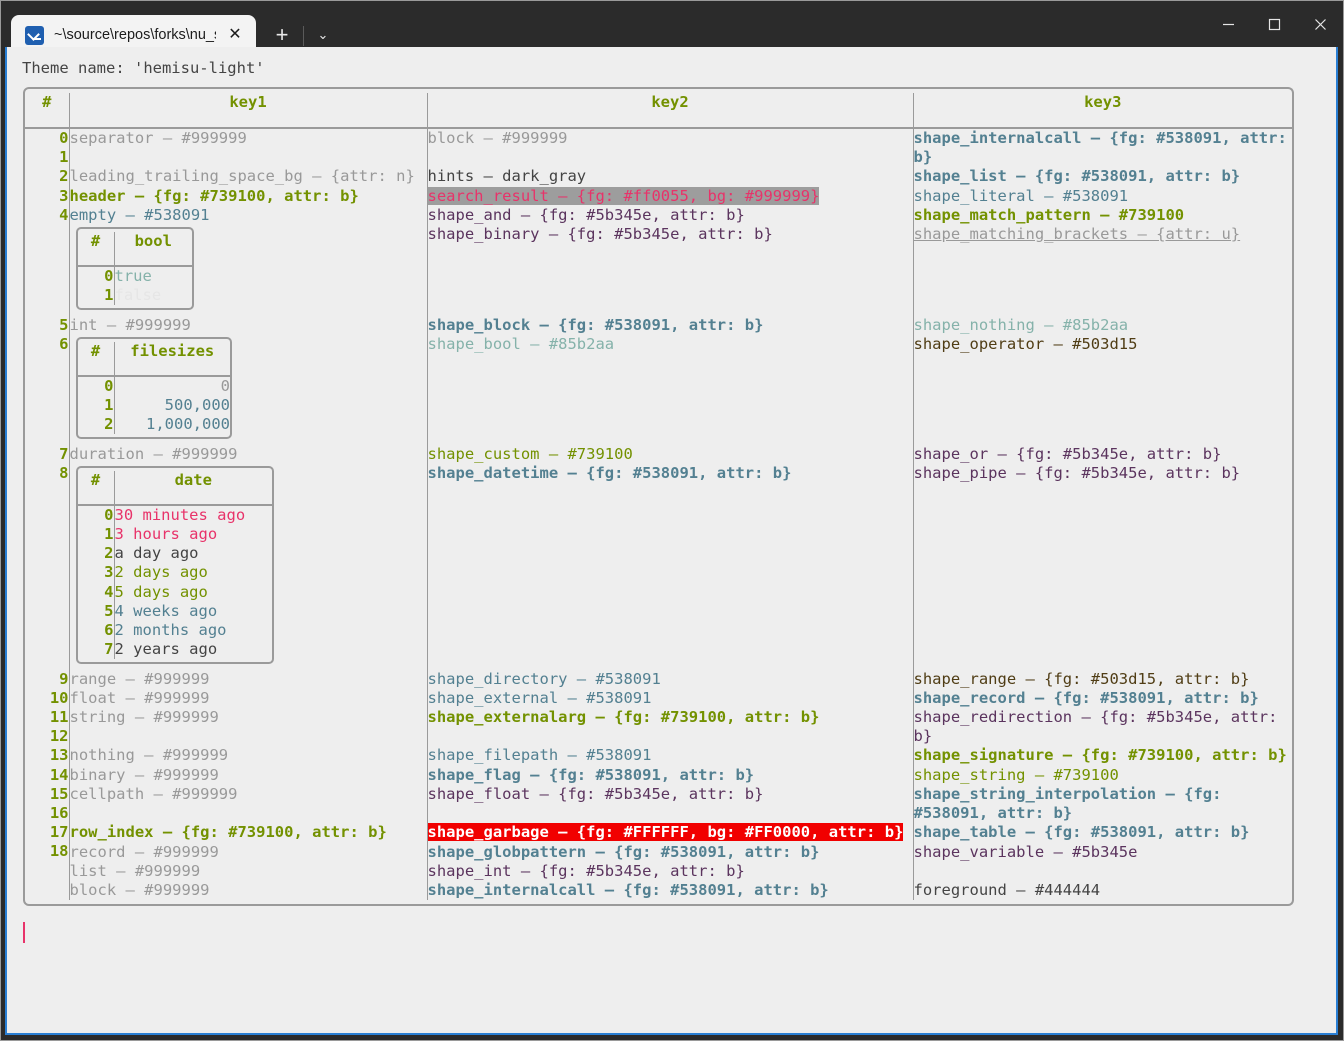  Describe the element at coordinates (47, 380) in the screenshot. I see `row-index-cell: 56` at that location.